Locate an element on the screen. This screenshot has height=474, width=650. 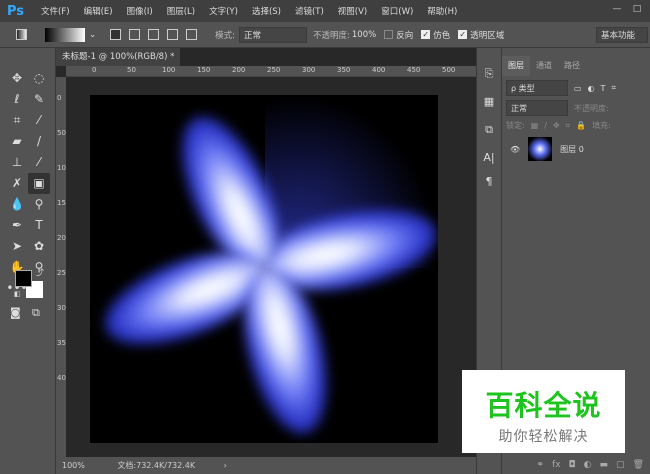
opacity-input: 100% is located at coordinates (364, 35).